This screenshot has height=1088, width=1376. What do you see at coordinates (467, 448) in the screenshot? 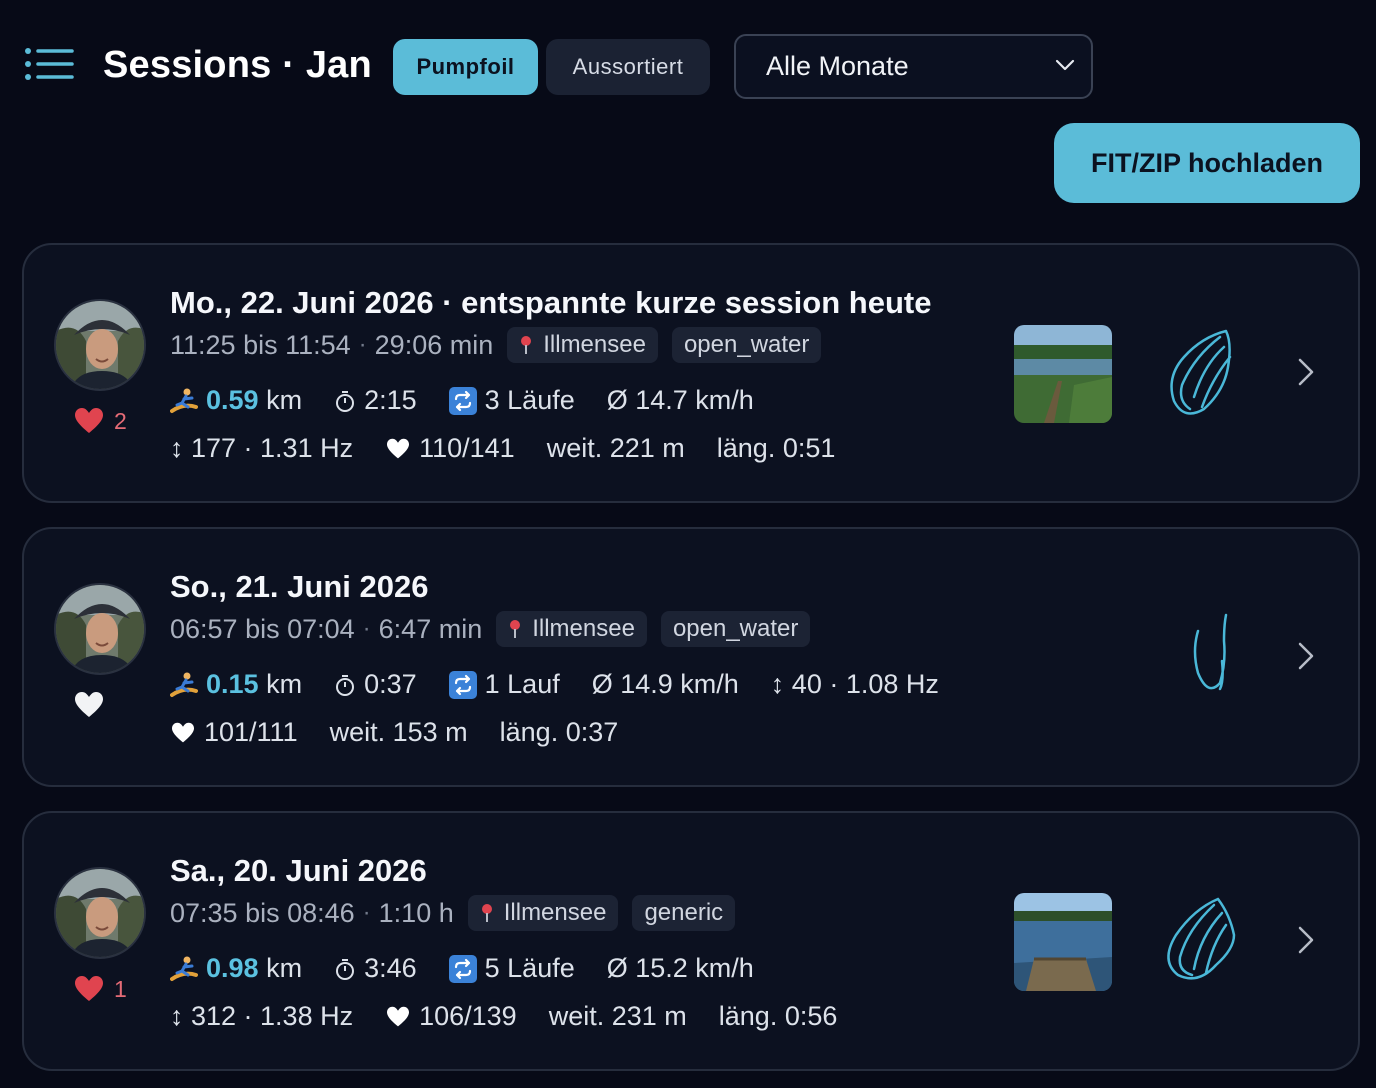
I see `heart-rate-value: 110/141` at bounding box center [467, 448].